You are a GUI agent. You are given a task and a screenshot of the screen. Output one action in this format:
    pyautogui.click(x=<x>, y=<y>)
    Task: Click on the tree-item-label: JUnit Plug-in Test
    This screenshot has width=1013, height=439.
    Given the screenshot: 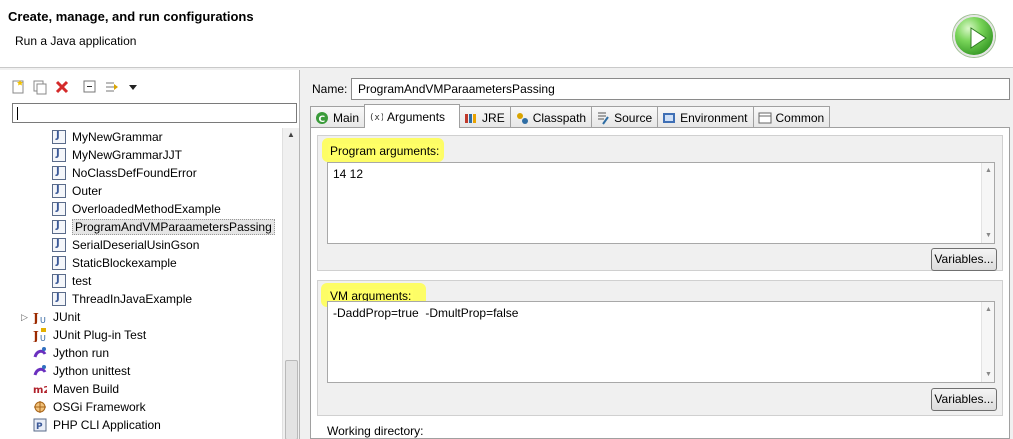 What is the action you would take?
    pyautogui.click(x=100, y=335)
    